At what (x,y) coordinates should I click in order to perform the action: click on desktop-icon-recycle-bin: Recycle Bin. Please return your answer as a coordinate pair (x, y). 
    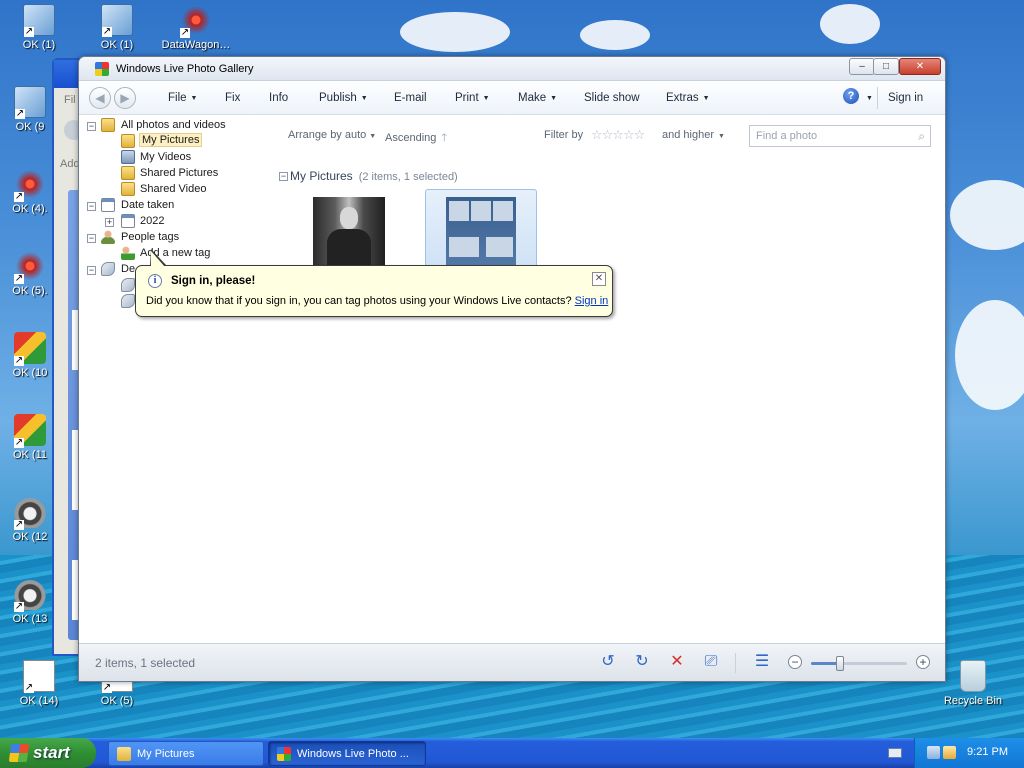
    Looking at the image, I should click on (973, 683).